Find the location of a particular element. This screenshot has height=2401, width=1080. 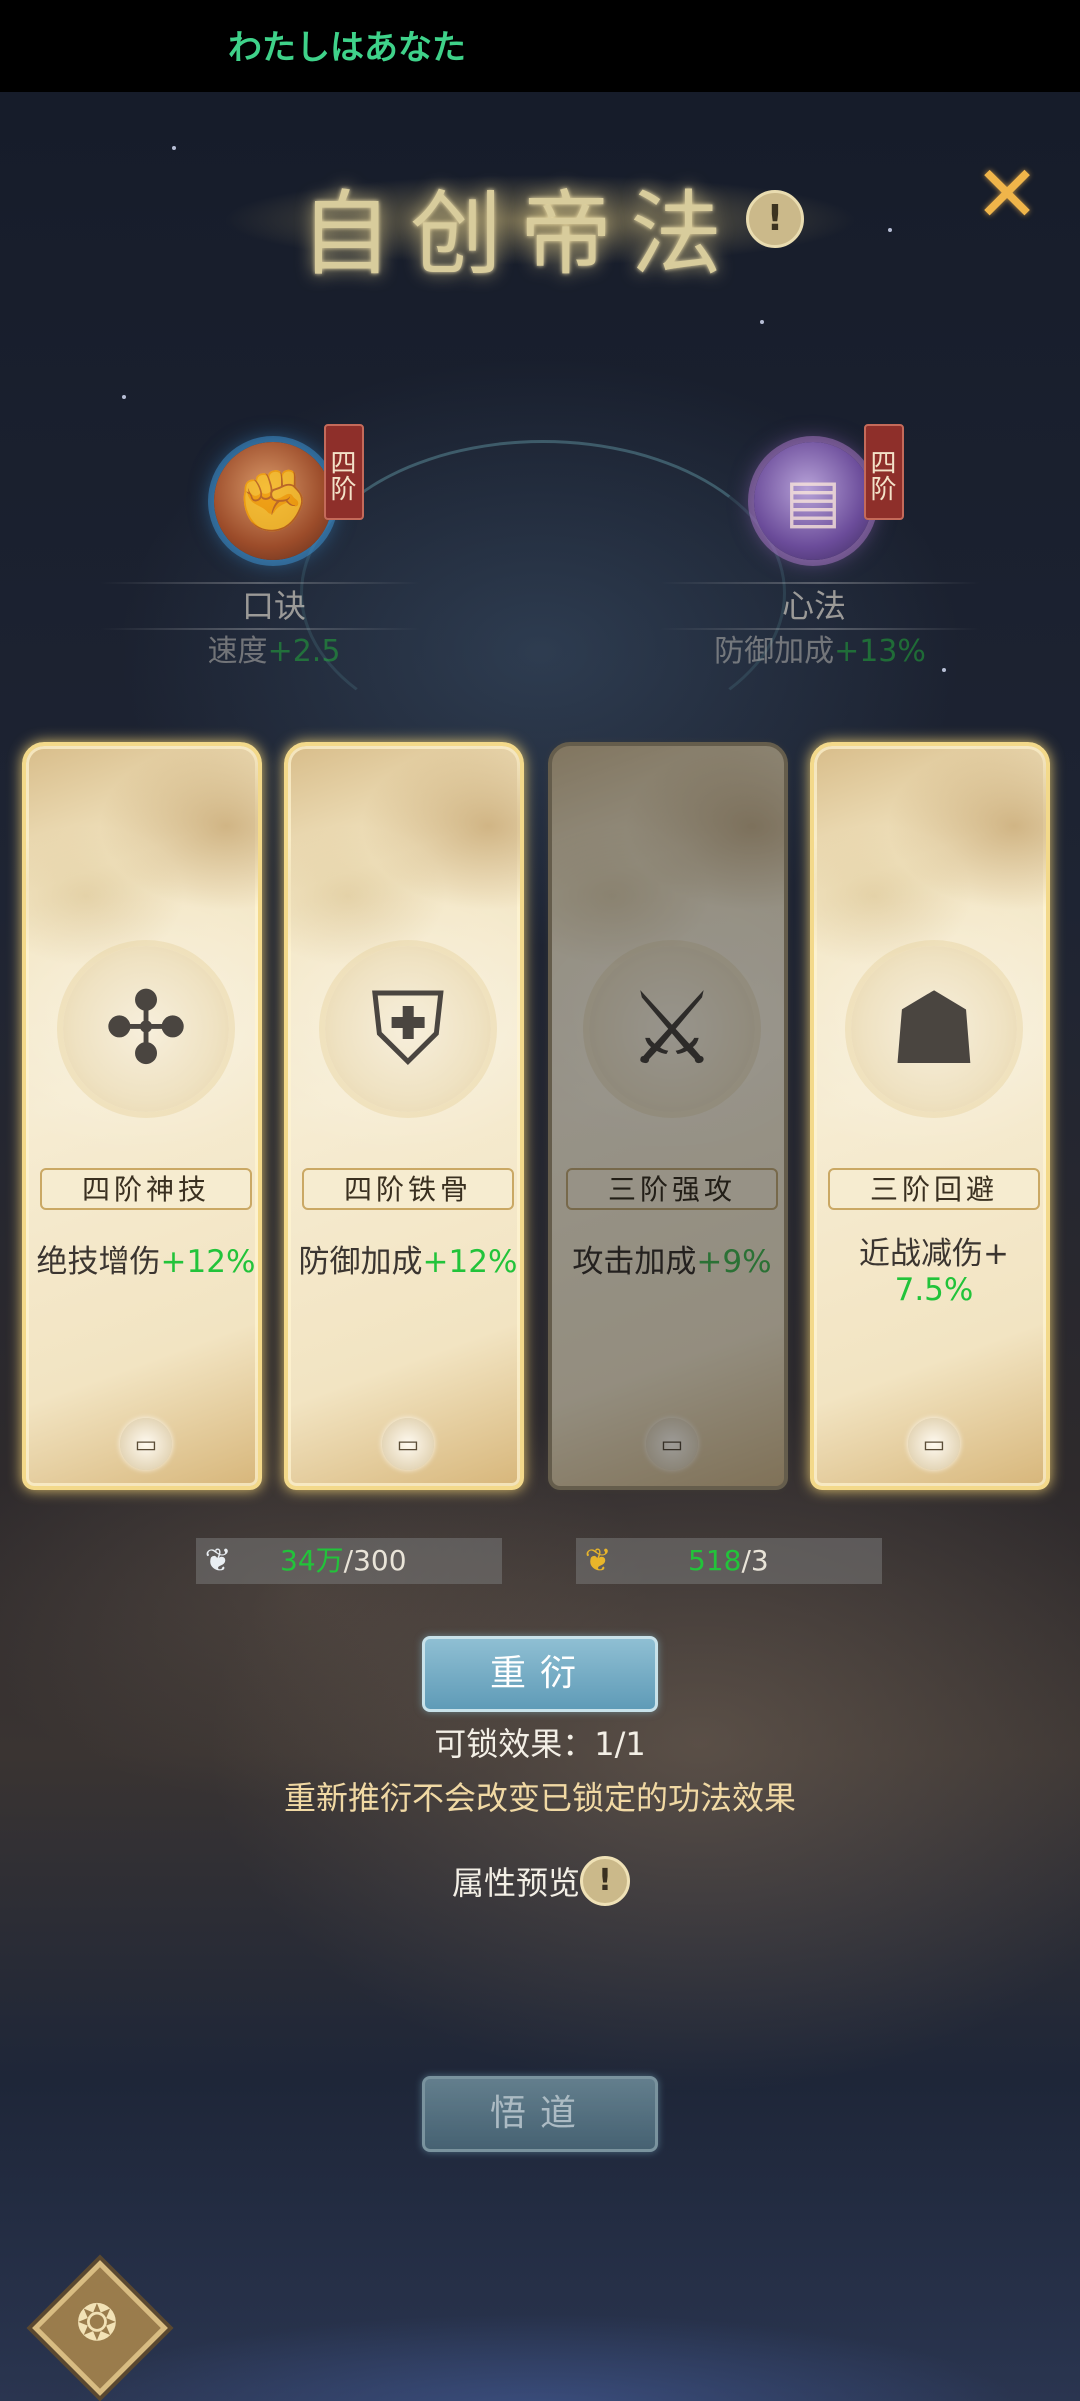

card-effect: 近战减伤+ 7.5% is located at coordinates (930, 1272).